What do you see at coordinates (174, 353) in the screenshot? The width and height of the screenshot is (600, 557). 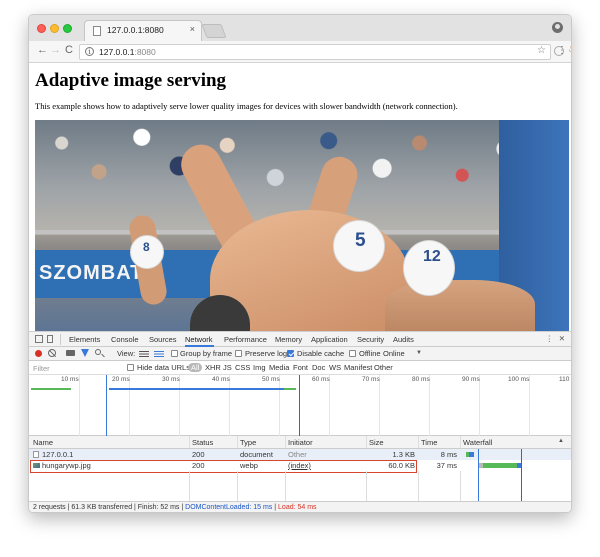 I see `group-by-frame-checkbox` at bounding box center [174, 353].